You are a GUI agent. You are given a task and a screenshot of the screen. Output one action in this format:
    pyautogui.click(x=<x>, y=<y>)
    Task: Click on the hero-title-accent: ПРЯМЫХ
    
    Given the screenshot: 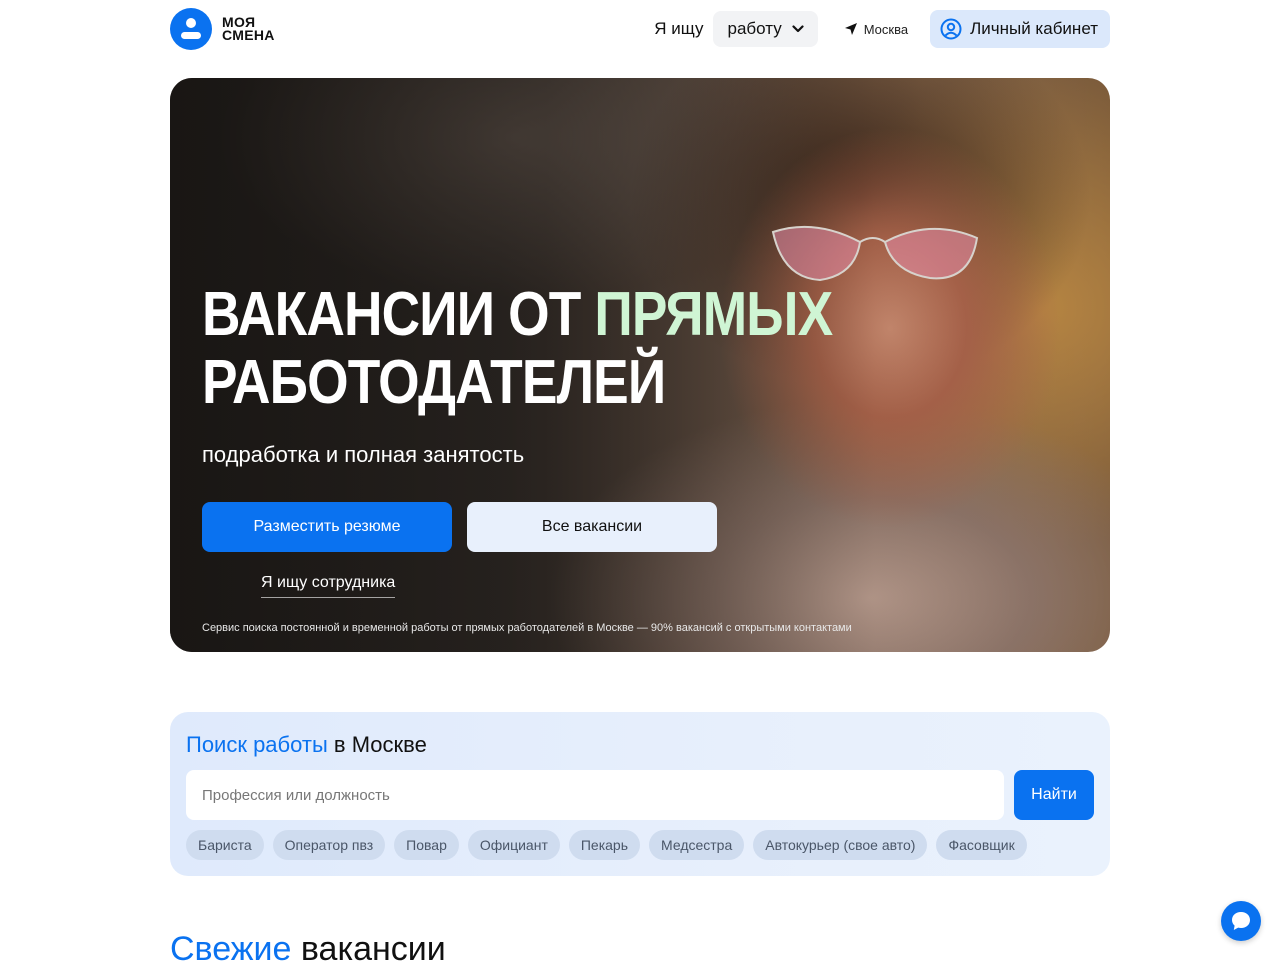 What is the action you would take?
    pyautogui.click(x=713, y=314)
    